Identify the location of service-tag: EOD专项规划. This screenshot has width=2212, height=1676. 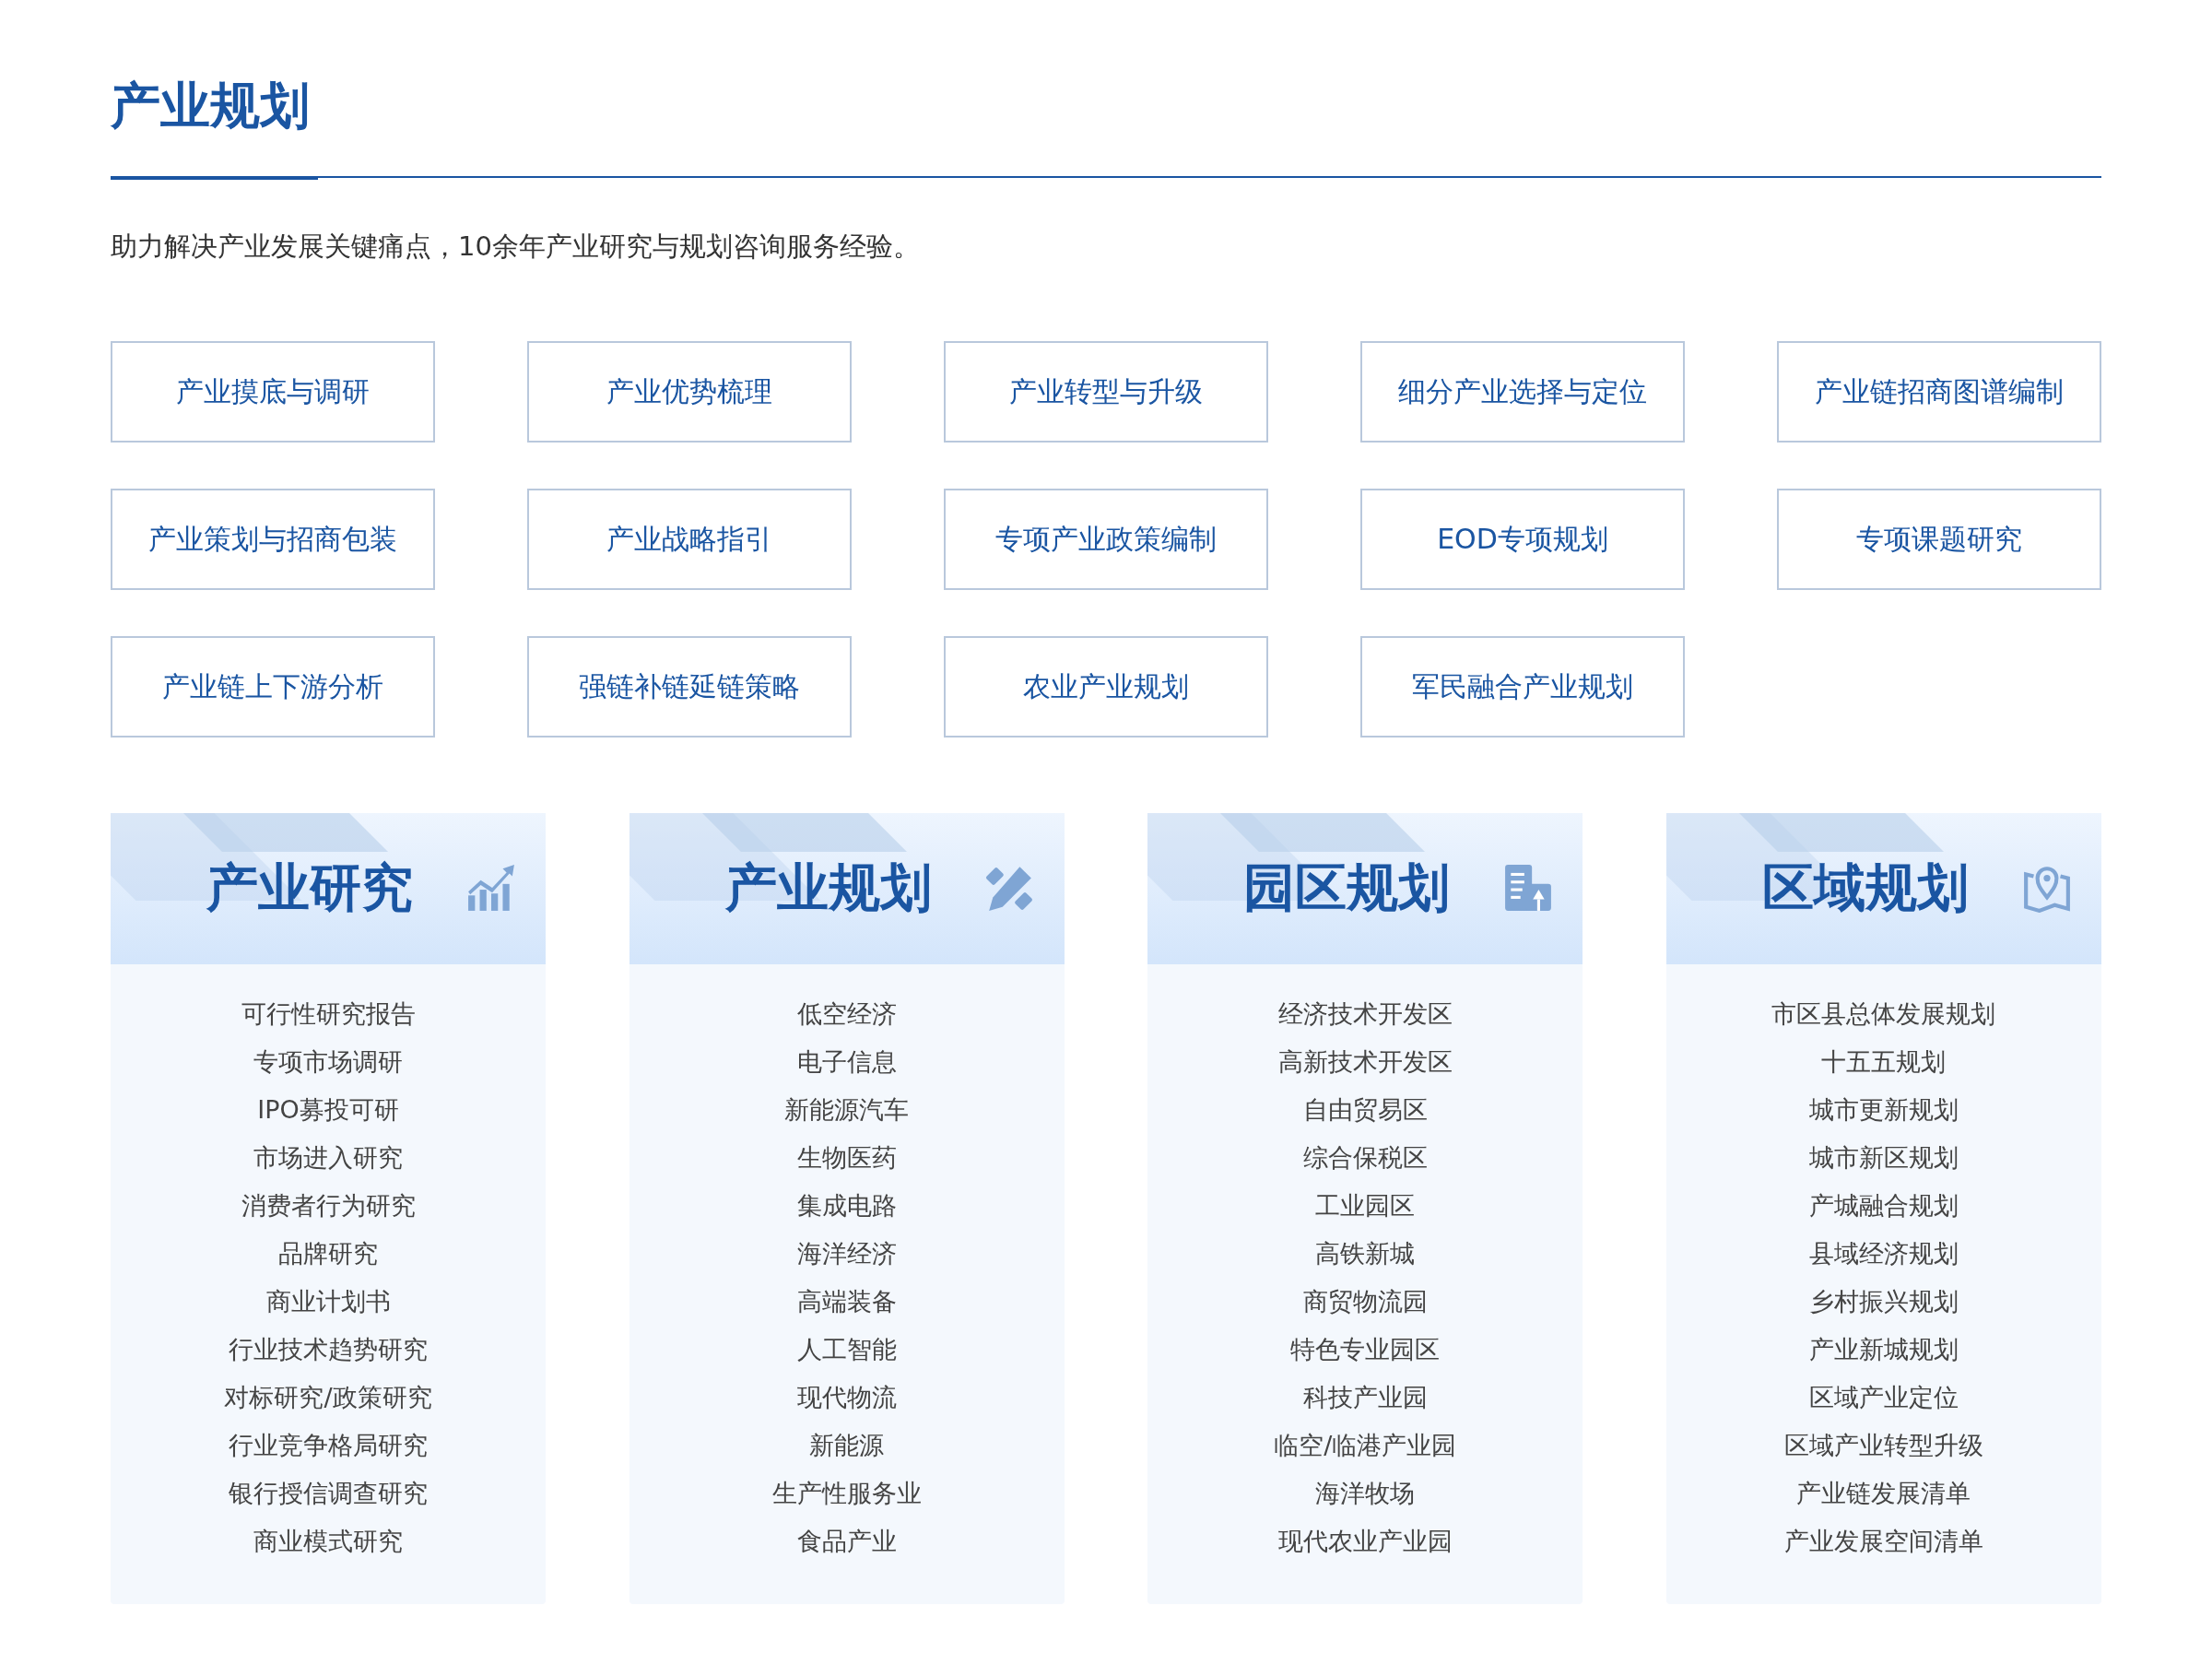
(1522, 540).